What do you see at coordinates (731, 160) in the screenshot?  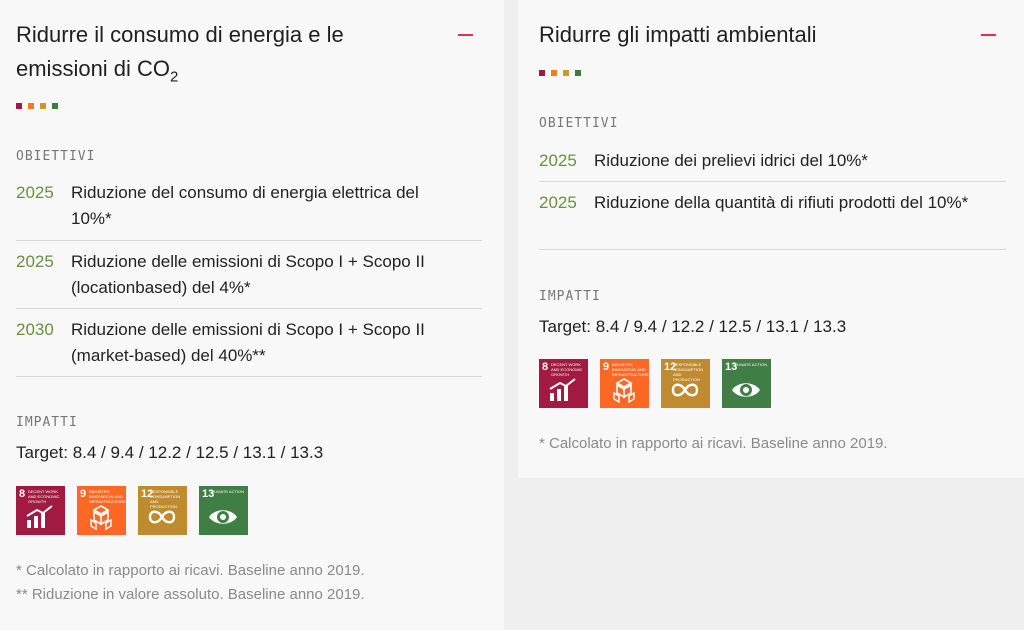 I see `goal-text: Riduzione dei prelievi idrici del 10%*` at bounding box center [731, 160].